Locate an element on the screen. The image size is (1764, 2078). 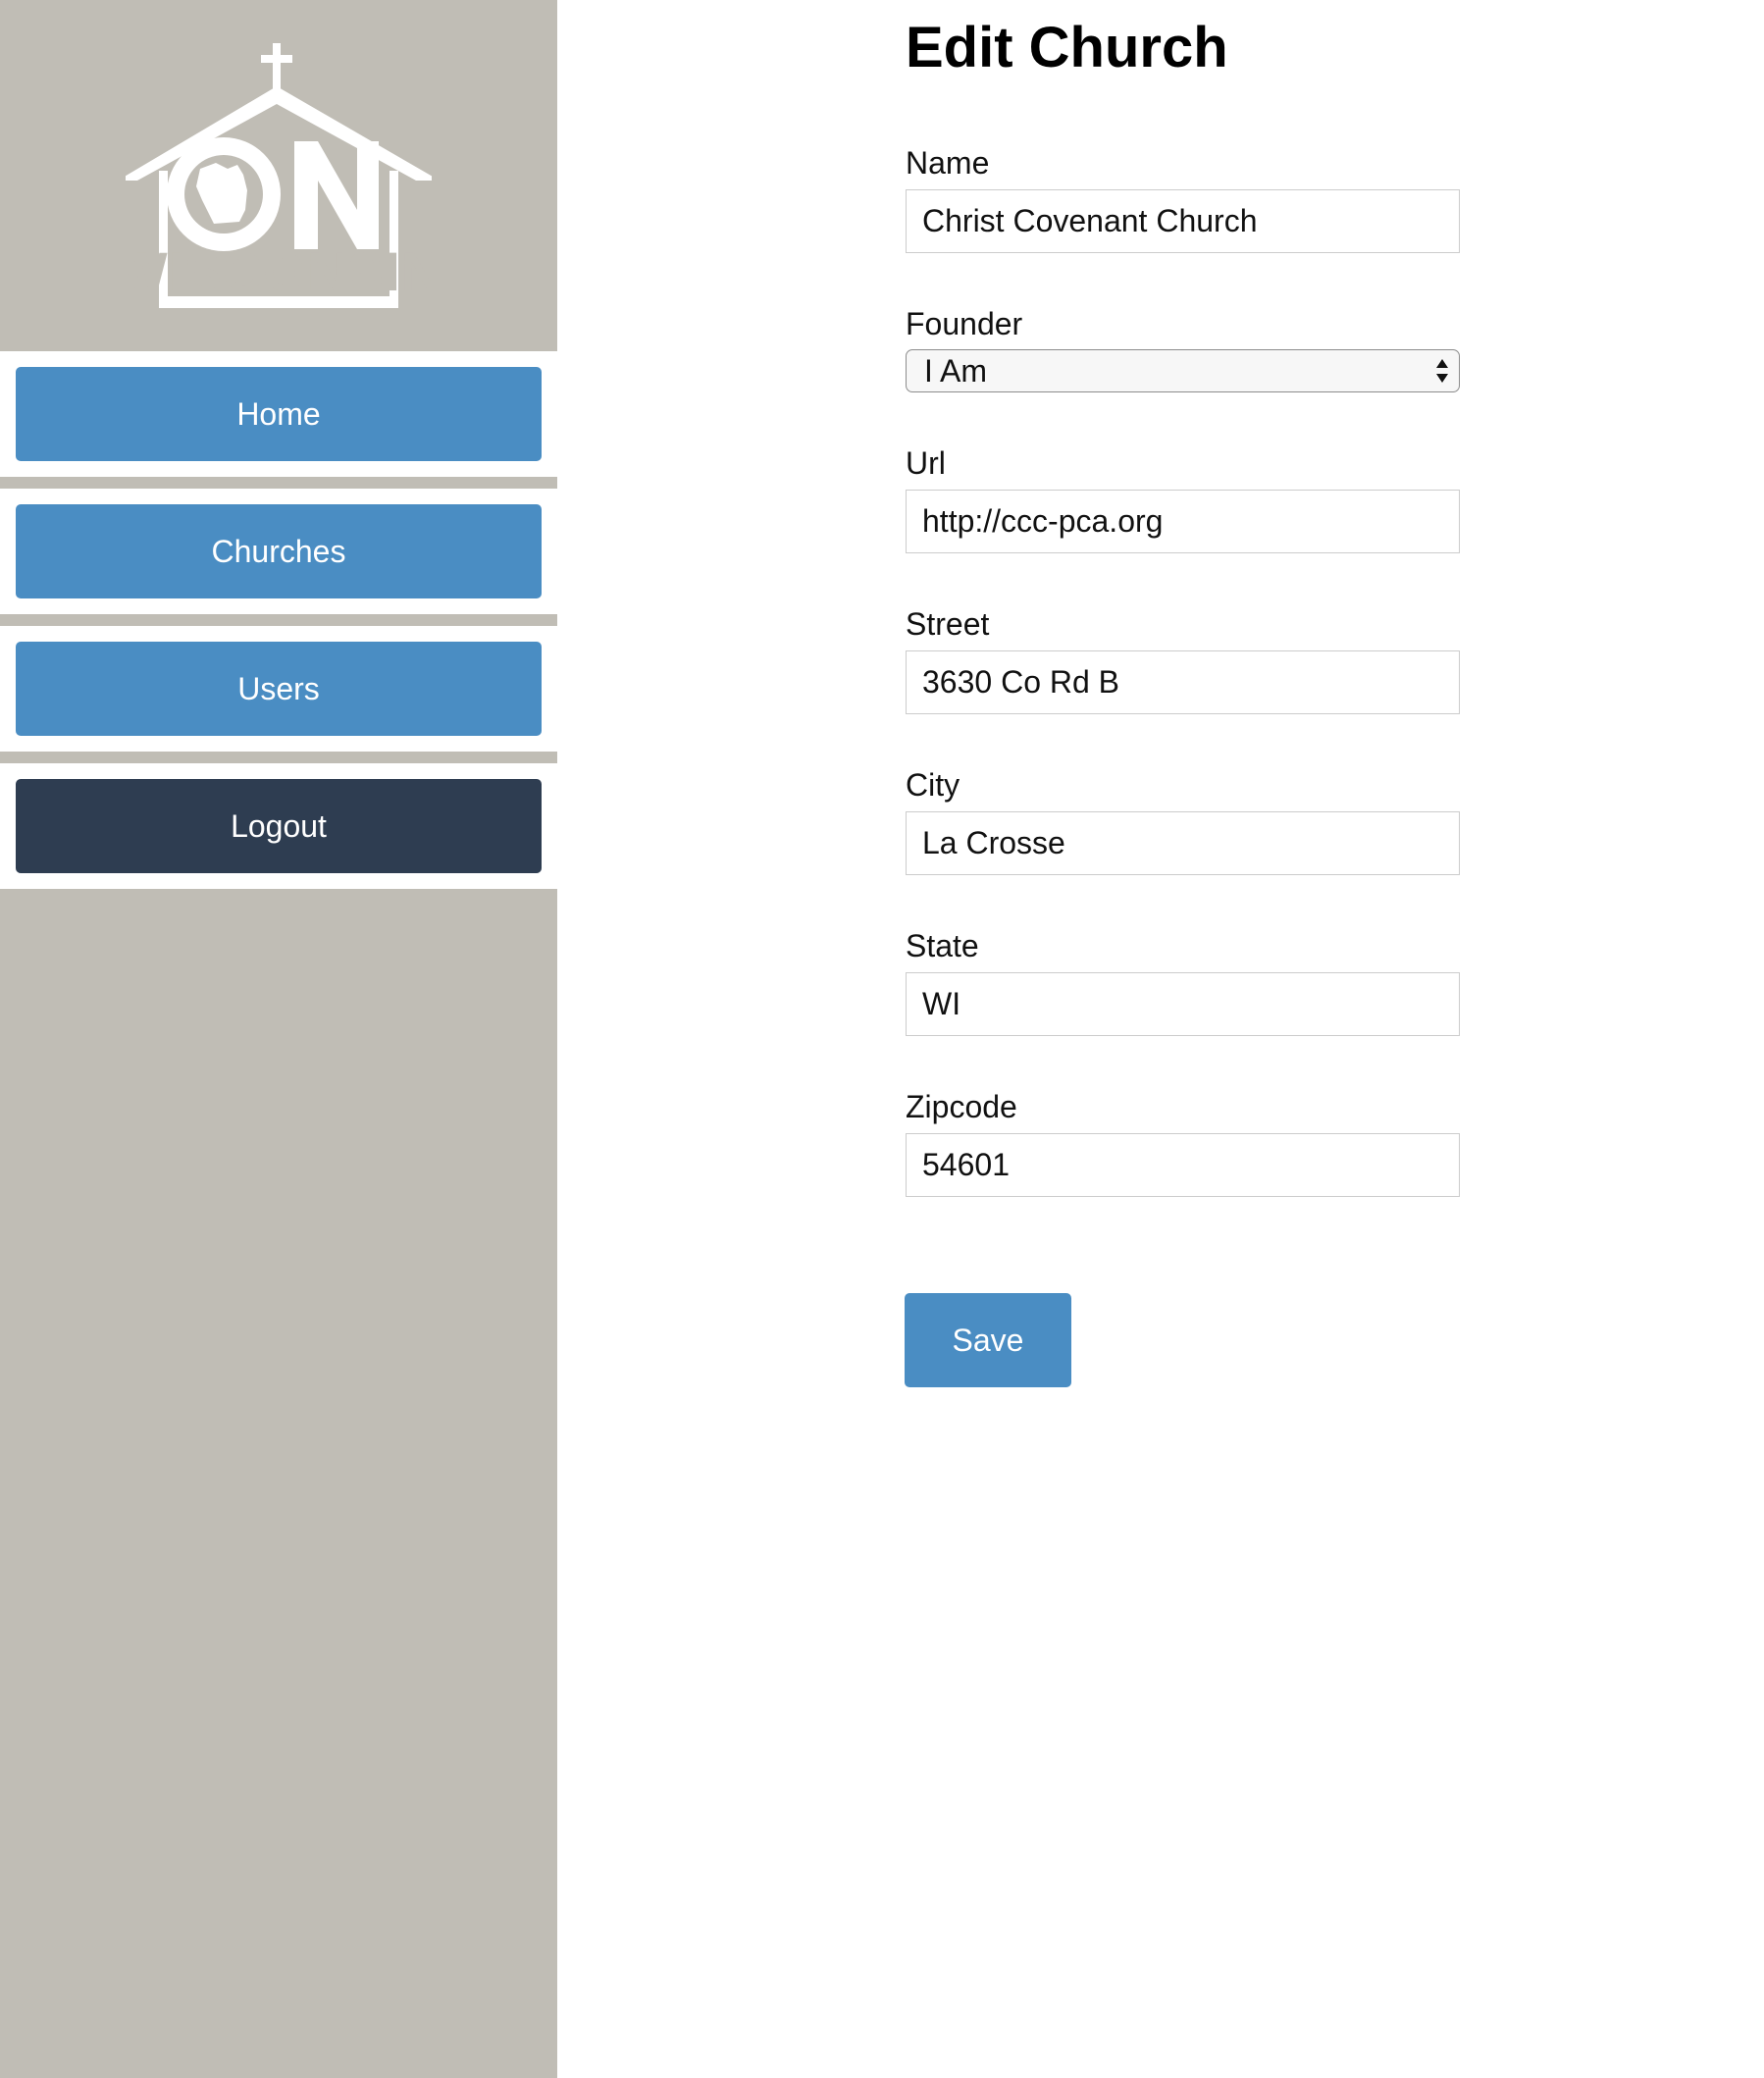
churches-button: Churches is located at coordinates (279, 551).